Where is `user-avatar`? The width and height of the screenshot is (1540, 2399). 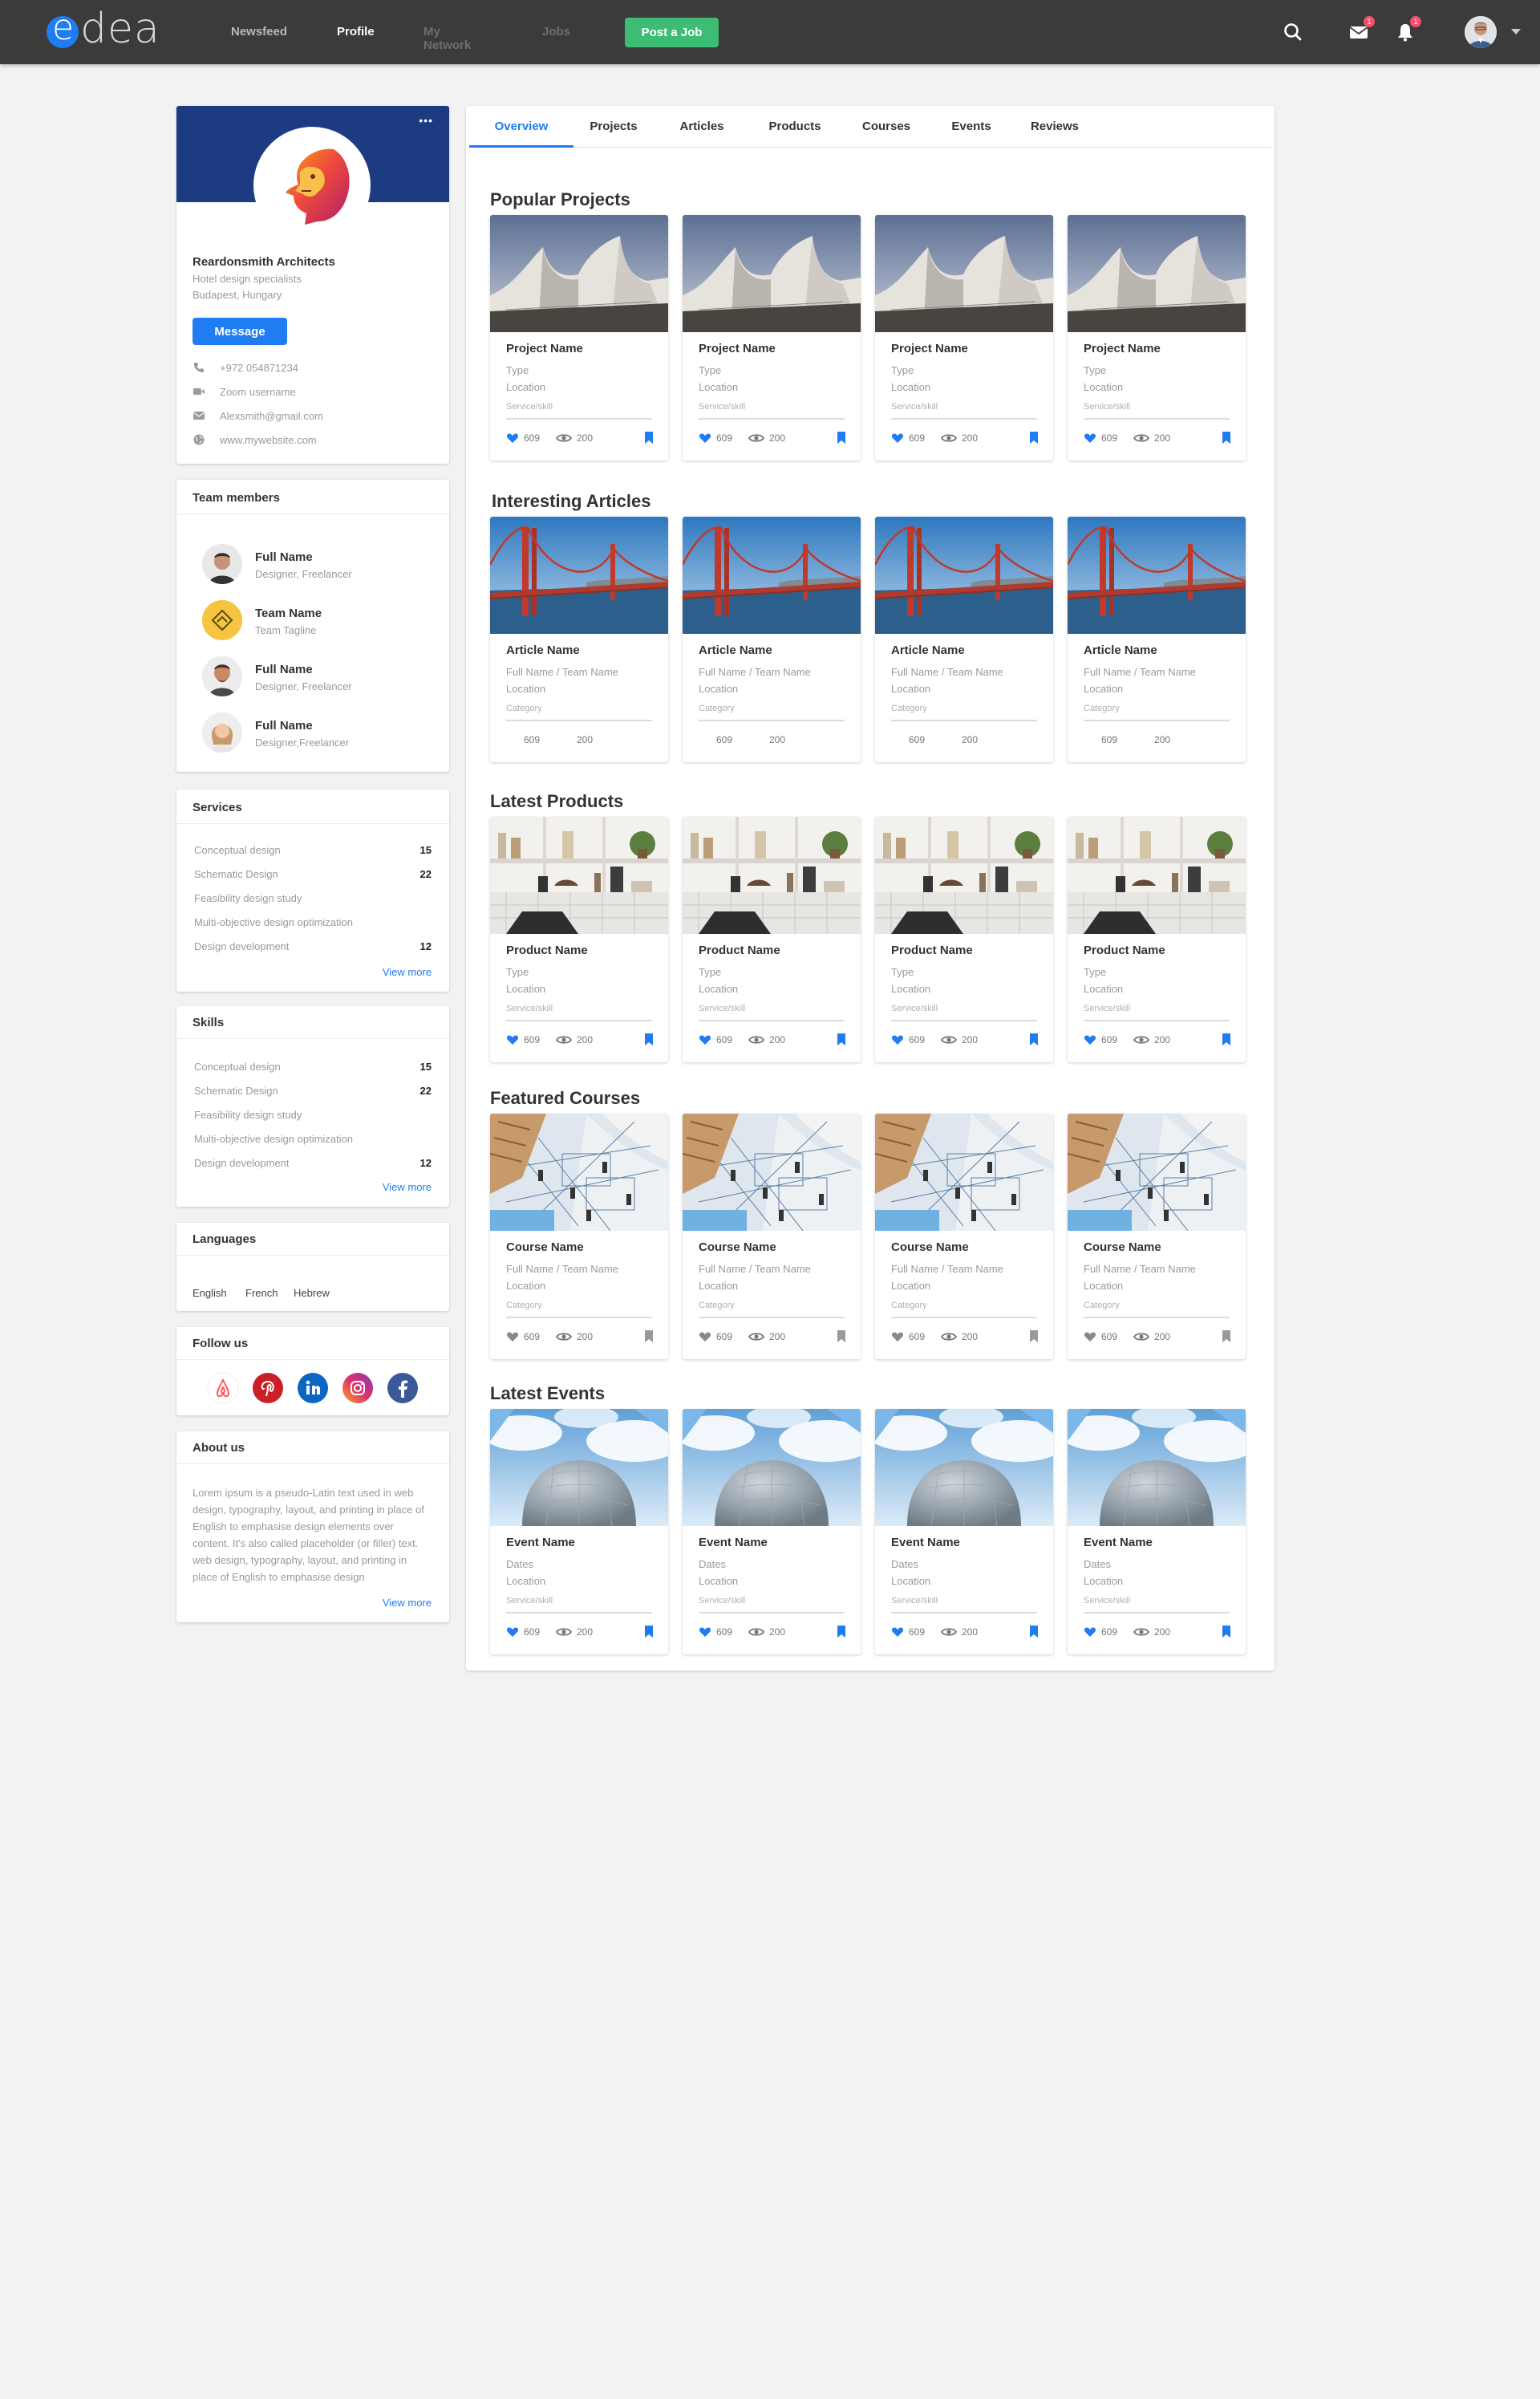 user-avatar is located at coordinates (1481, 32).